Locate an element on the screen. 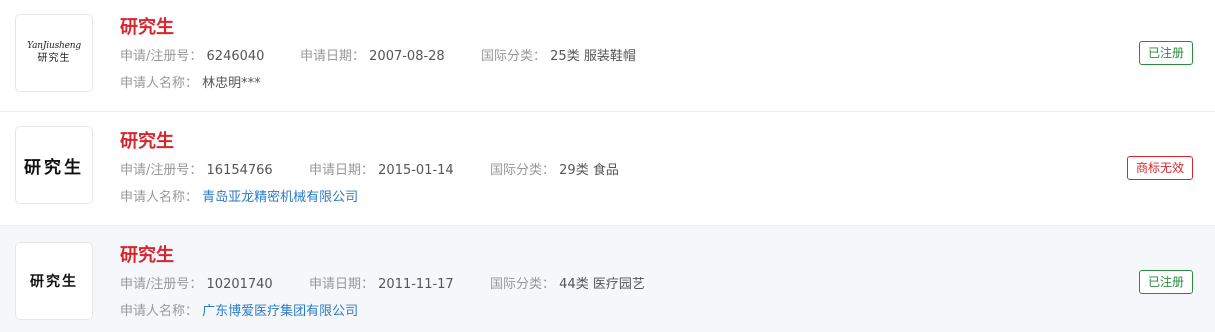 The height and width of the screenshot is (332, 1215). reg-no-value: 6246040 is located at coordinates (235, 56).